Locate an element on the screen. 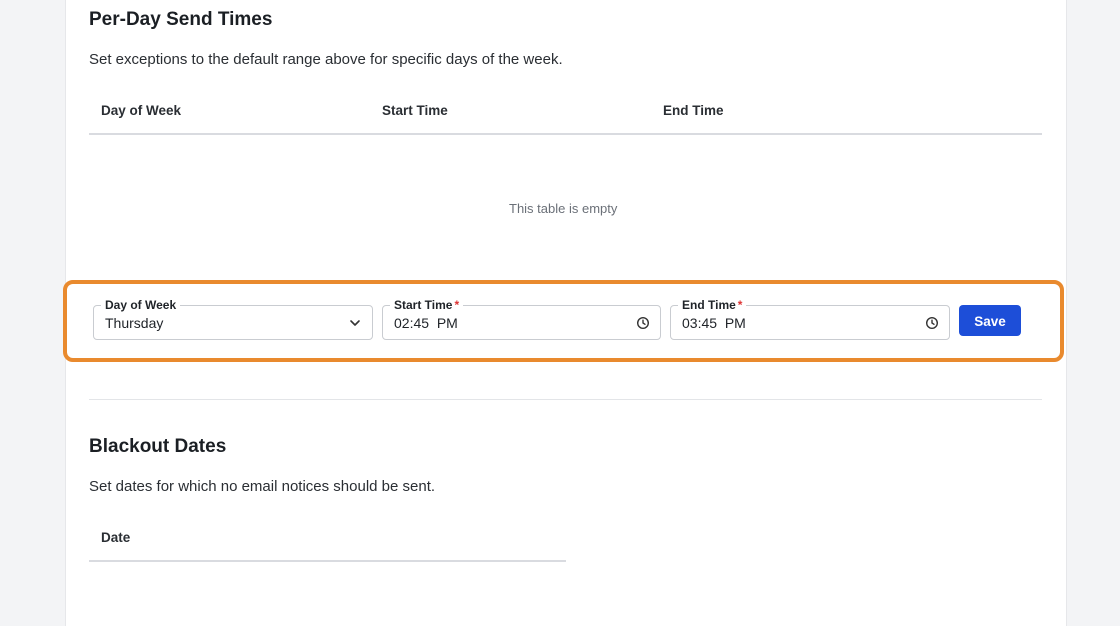 The height and width of the screenshot is (626, 1120). day-of-week-label: Day of Week is located at coordinates (141, 305).